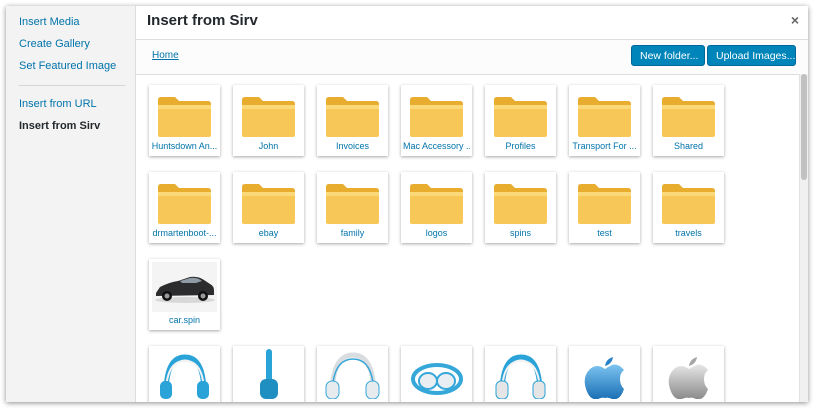  What do you see at coordinates (520, 146) in the screenshot?
I see `folder-label: Profiles` at bounding box center [520, 146].